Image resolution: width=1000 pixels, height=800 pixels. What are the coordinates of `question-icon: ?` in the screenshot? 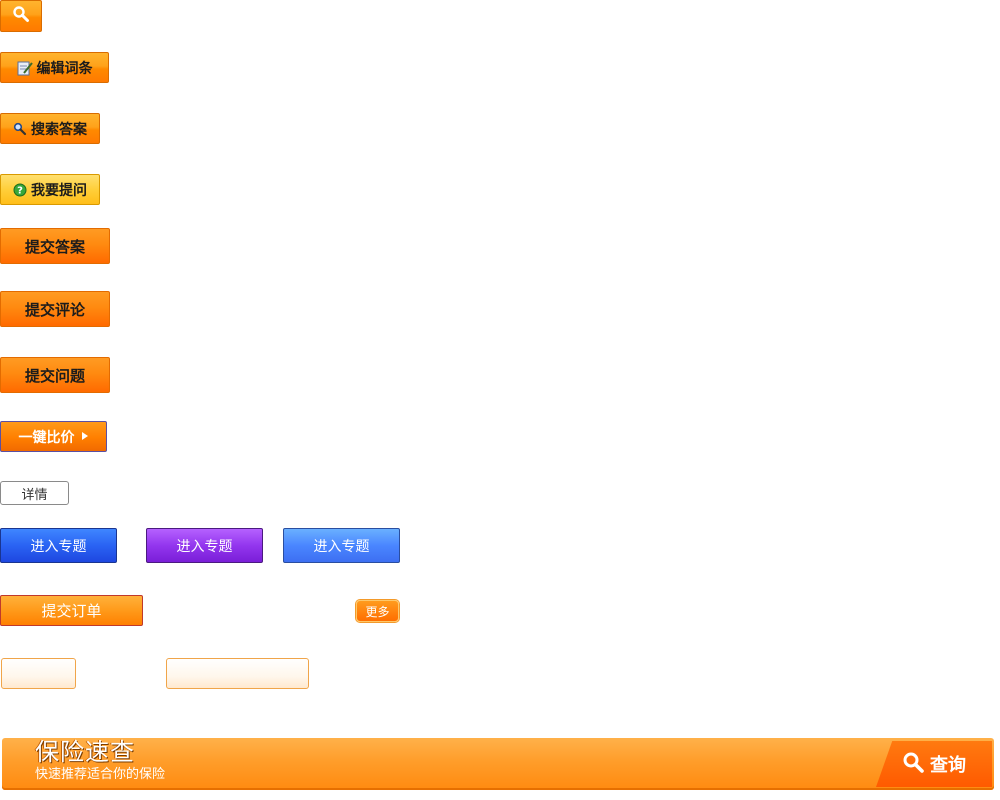 It's located at (20, 190).